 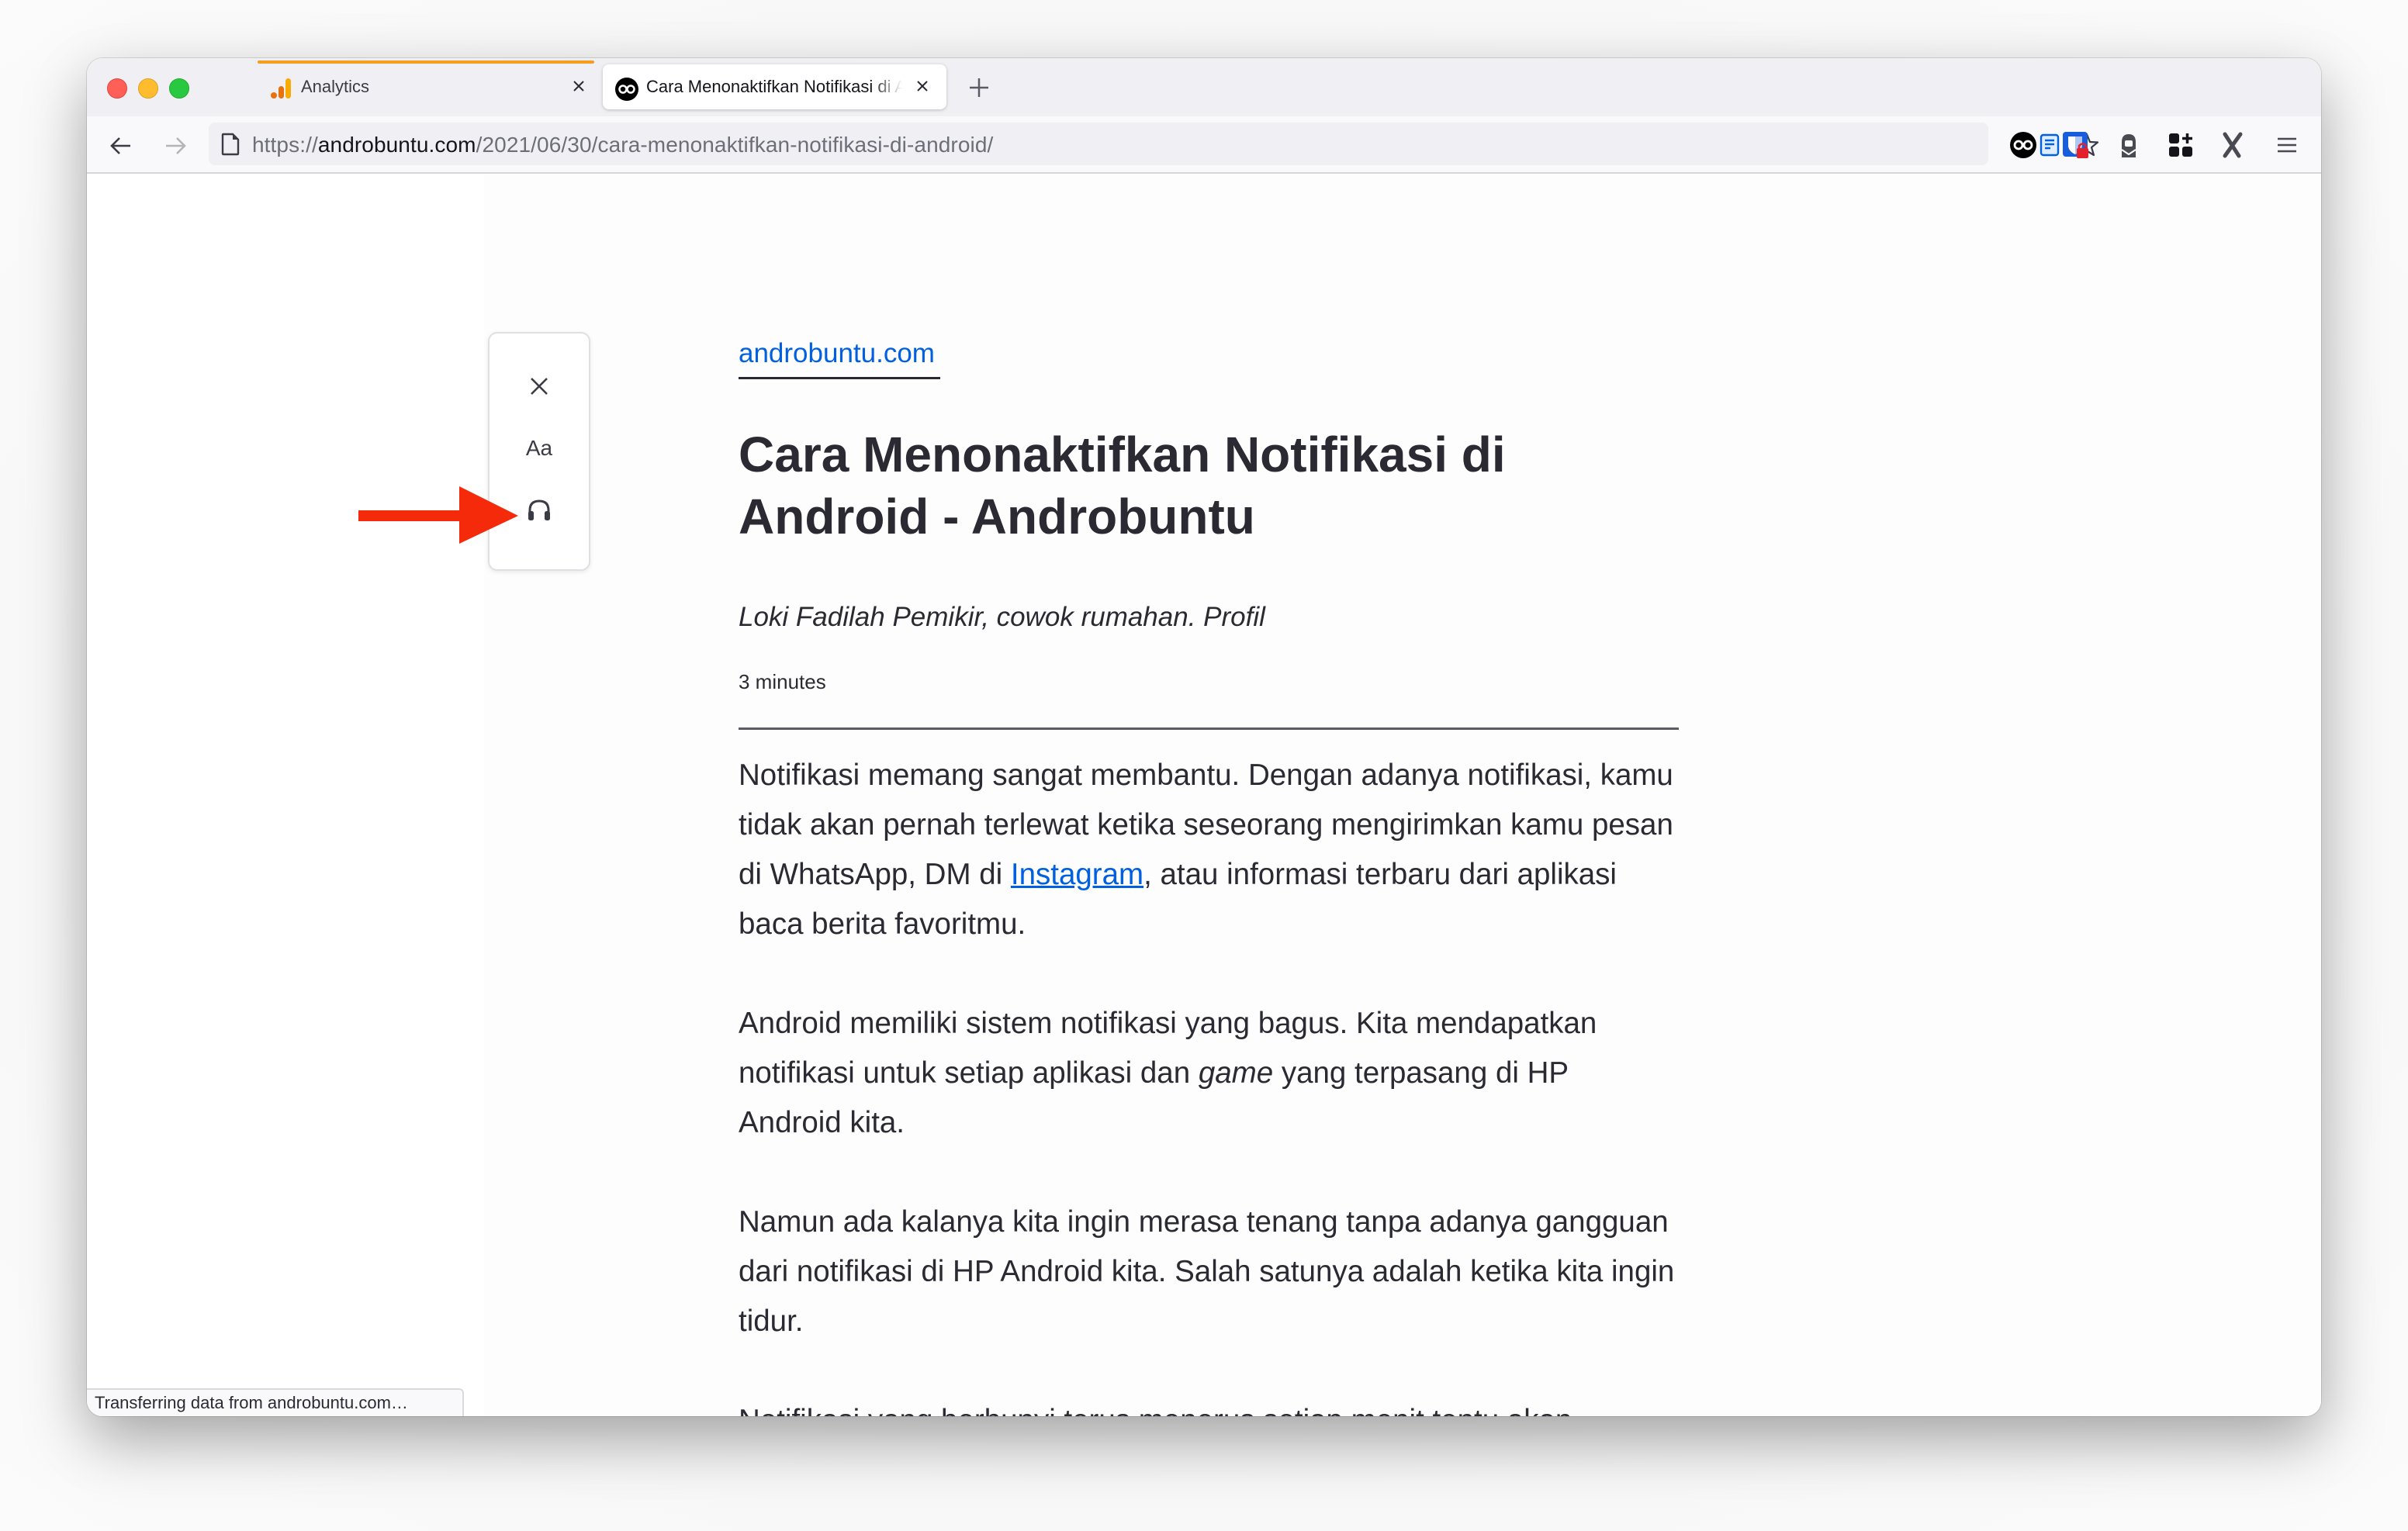 I want to click on type-controls-button: Aa, so click(x=539, y=448).